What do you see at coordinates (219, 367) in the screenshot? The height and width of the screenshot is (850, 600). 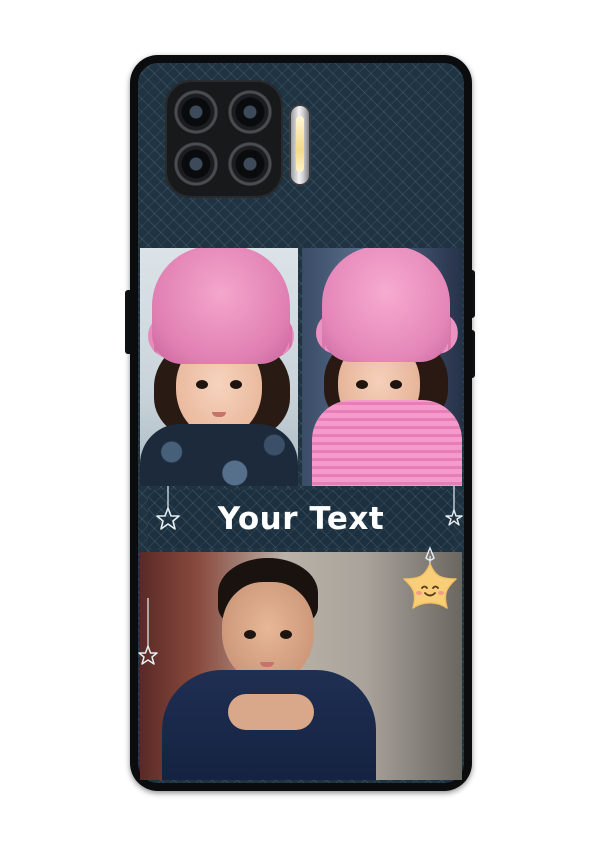 I see `photo-girl-pink-hat-left` at bounding box center [219, 367].